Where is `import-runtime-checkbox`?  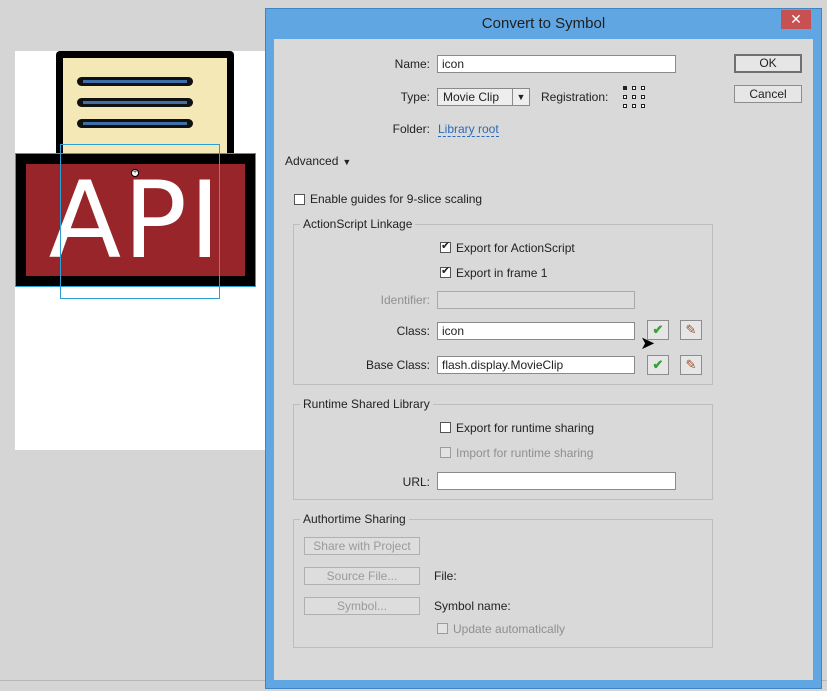
import-runtime-checkbox is located at coordinates (445, 452).